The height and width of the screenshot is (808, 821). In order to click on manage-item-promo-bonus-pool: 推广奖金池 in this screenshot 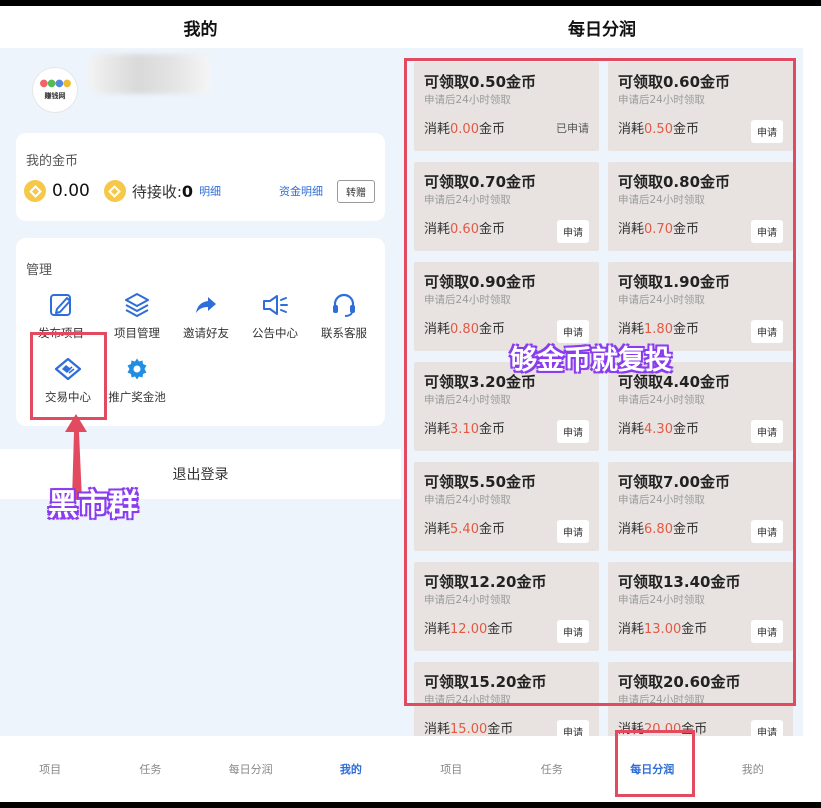, I will do `click(137, 379)`.